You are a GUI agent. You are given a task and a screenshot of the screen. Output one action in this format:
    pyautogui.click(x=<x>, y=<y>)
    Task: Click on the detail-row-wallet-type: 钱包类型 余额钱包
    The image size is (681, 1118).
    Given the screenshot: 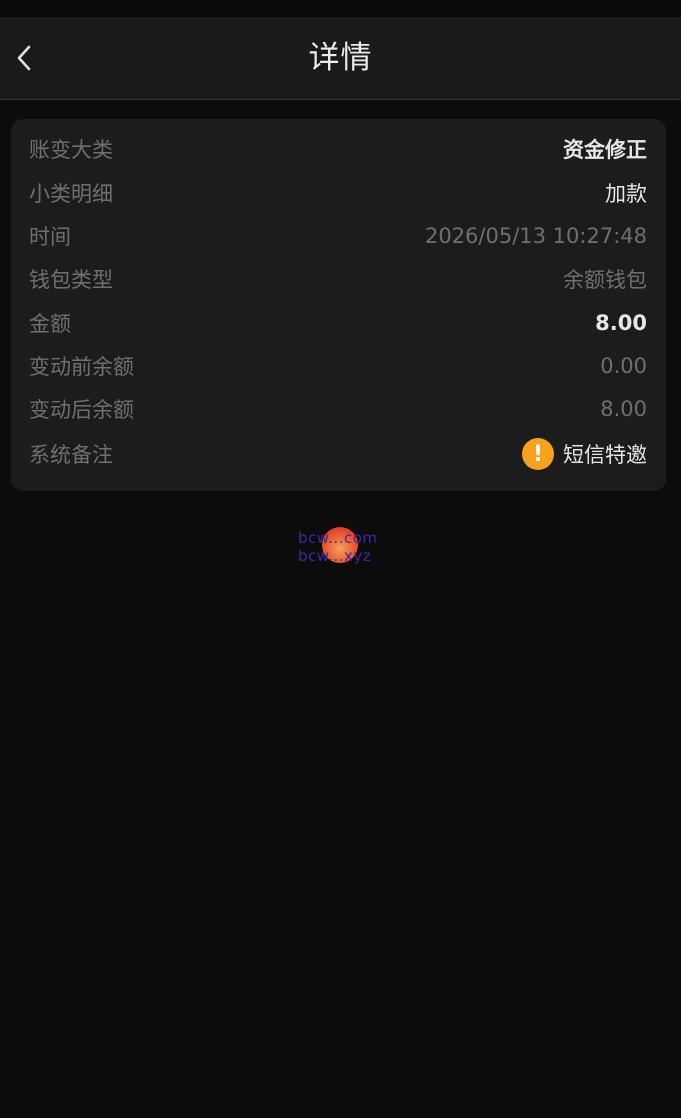 What is the action you would take?
    pyautogui.click(x=338, y=279)
    